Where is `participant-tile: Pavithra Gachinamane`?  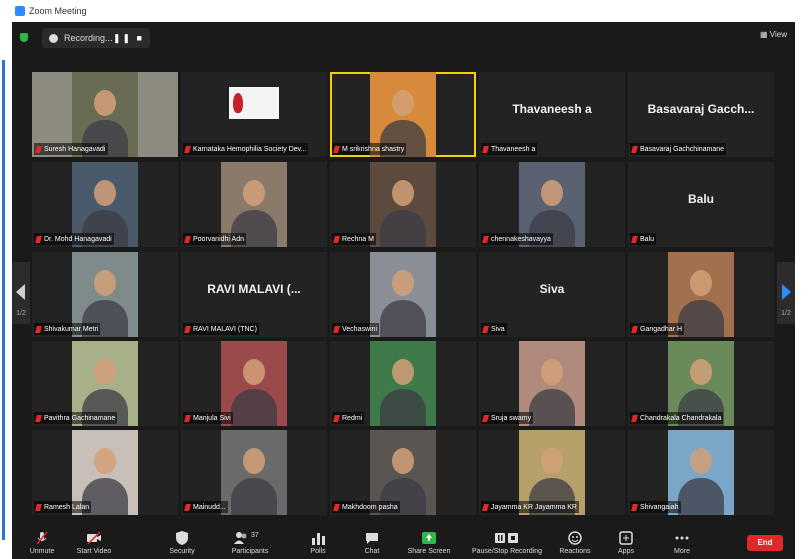
participant-tile: Pavithra Gachinamane is located at coordinates (105, 383).